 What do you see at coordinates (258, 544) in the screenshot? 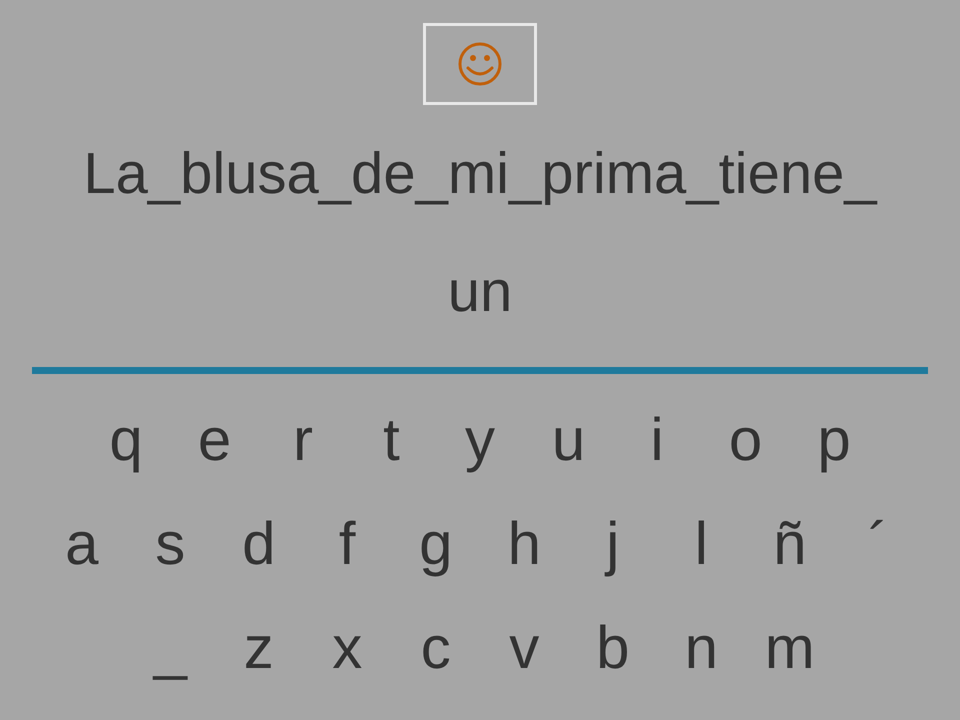
I see `letter-key: d` at bounding box center [258, 544].